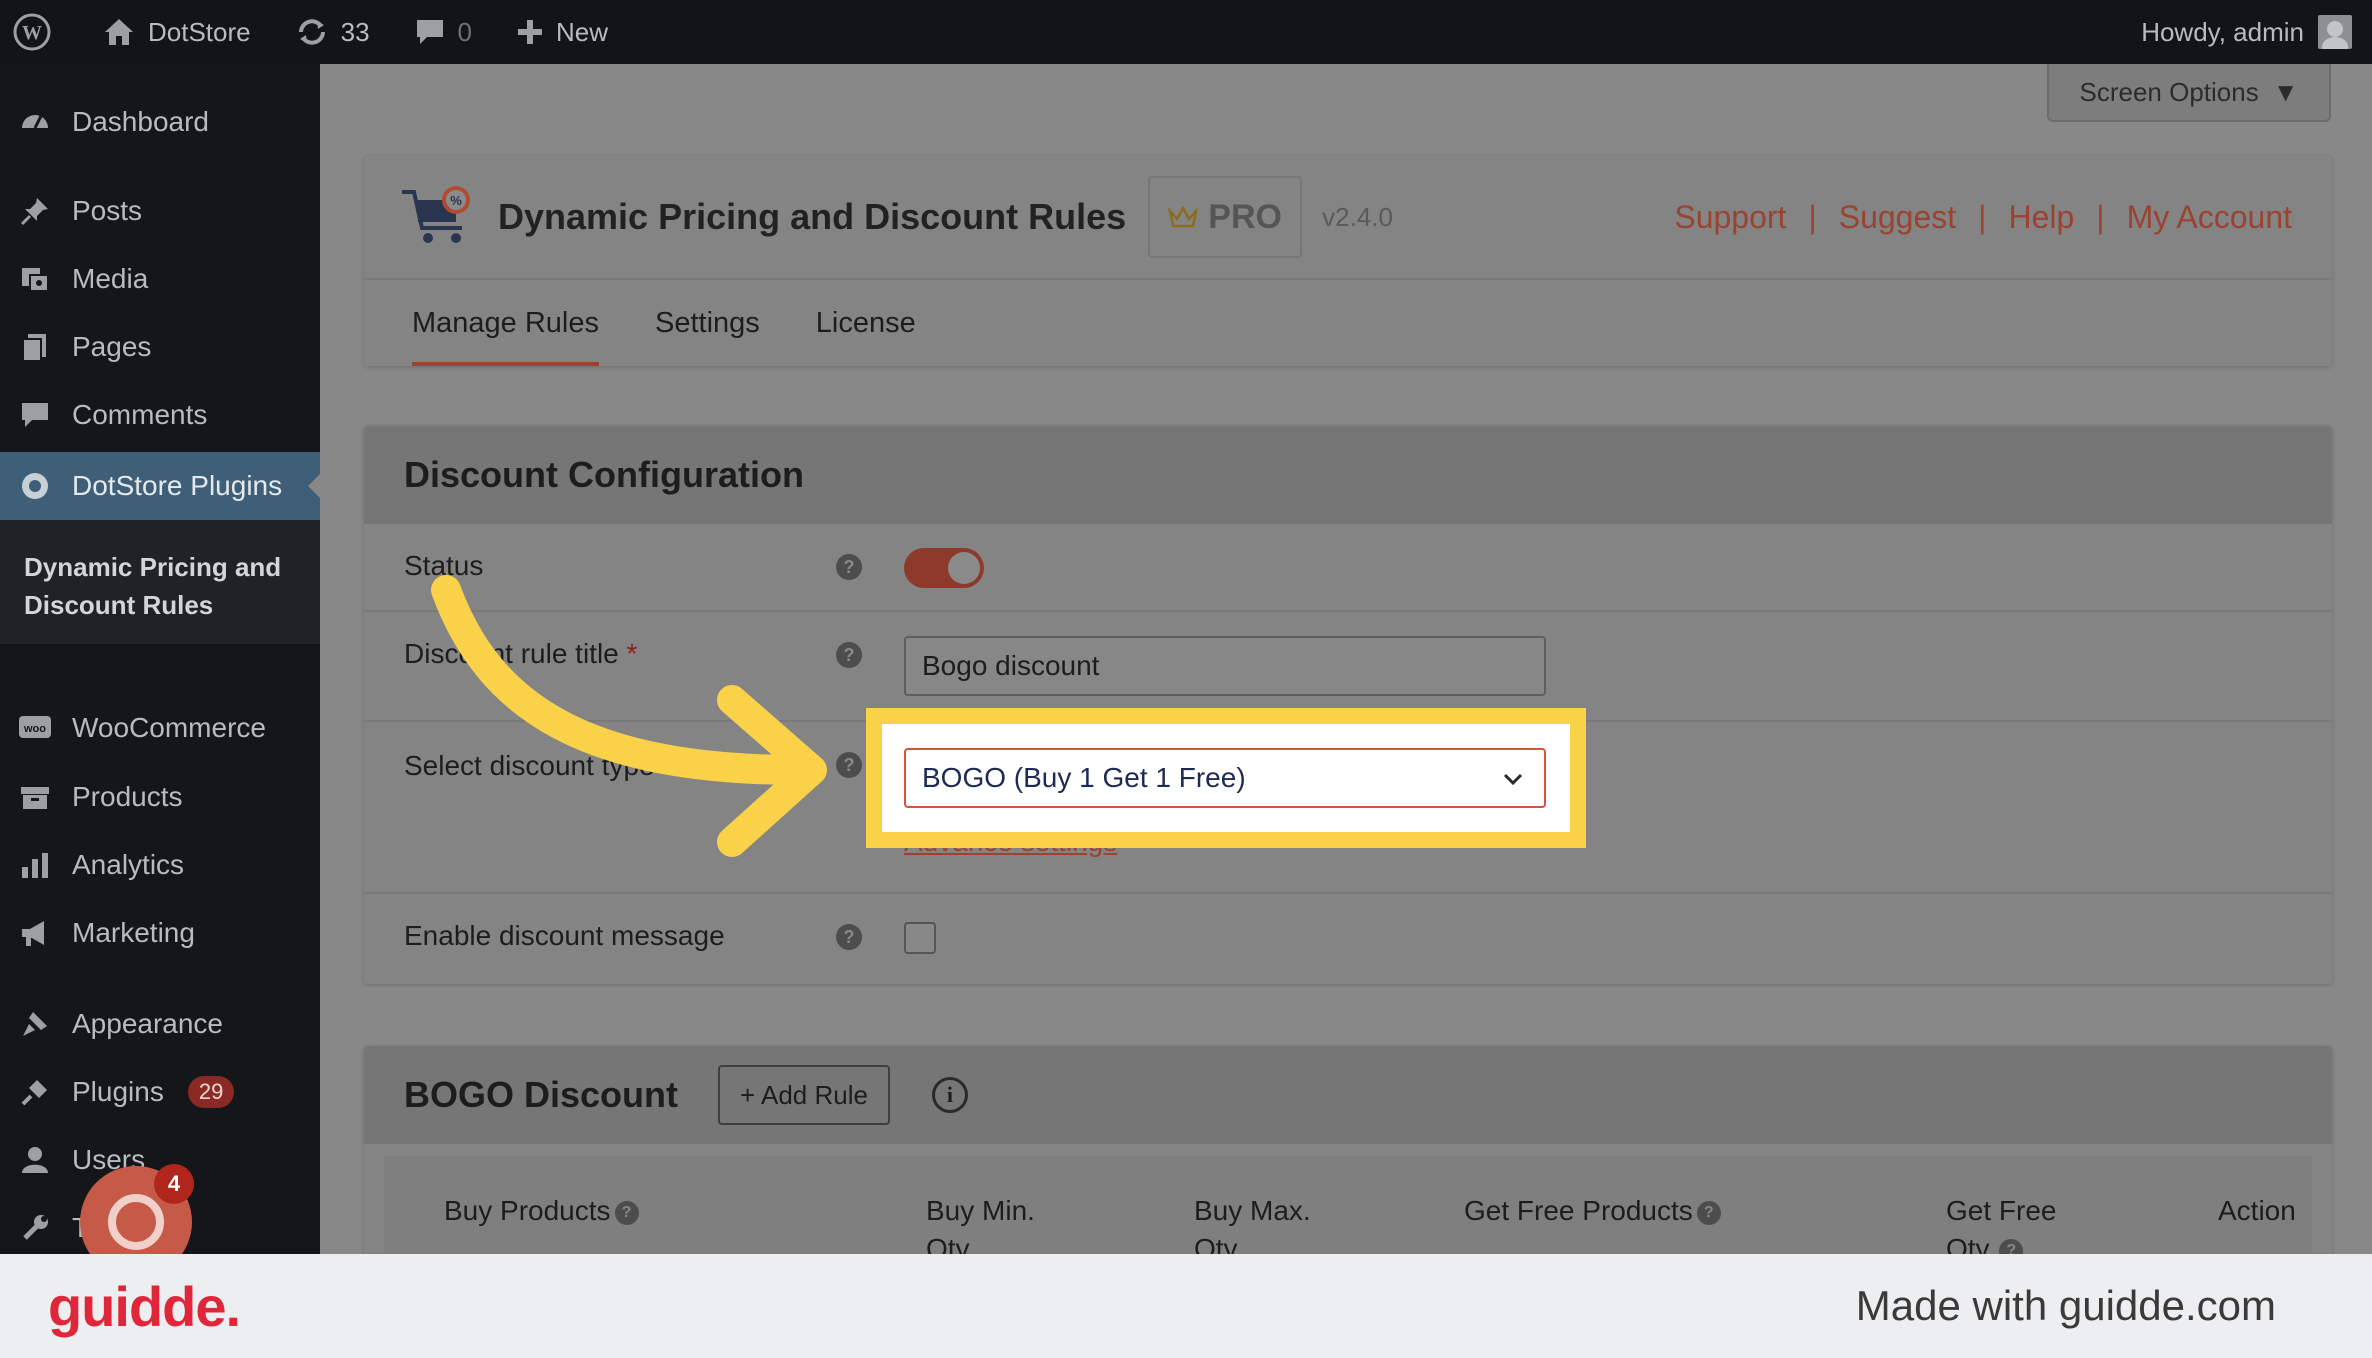 This screenshot has height=1358, width=2372. What do you see at coordinates (812, 216) in the screenshot?
I see `plugin-title: Dynamic Pricing and Discount Rules` at bounding box center [812, 216].